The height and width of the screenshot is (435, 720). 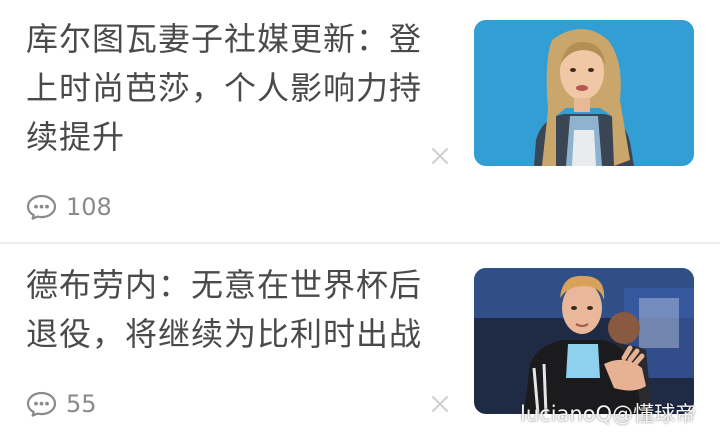 I want to click on comment-count: 55, so click(x=81, y=404).